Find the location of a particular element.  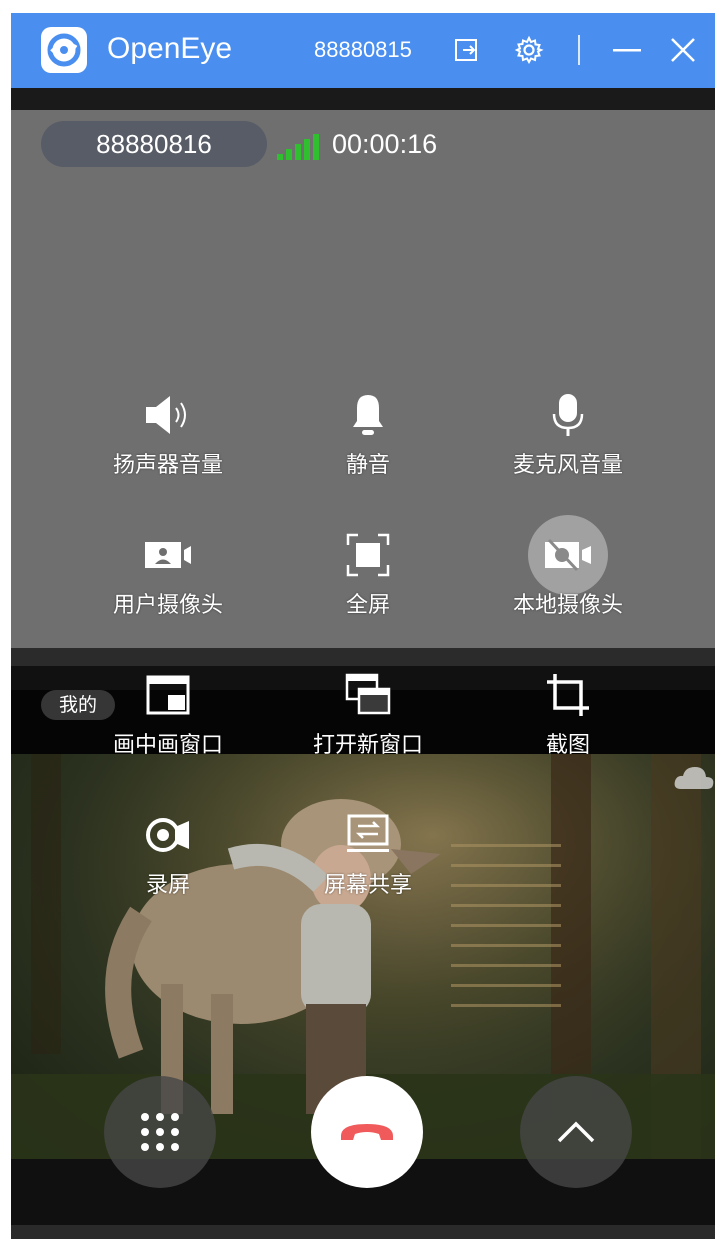

speaker-icon is located at coordinates (168, 415).